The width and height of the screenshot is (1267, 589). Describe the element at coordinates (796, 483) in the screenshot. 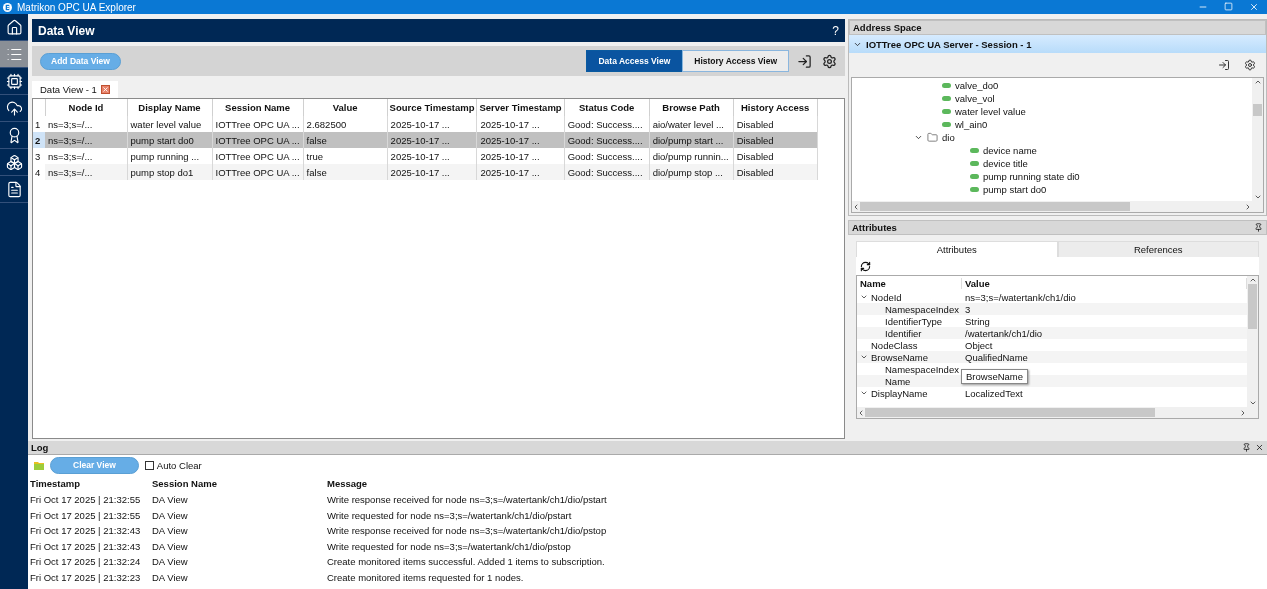

I see `column-header: Message` at that location.